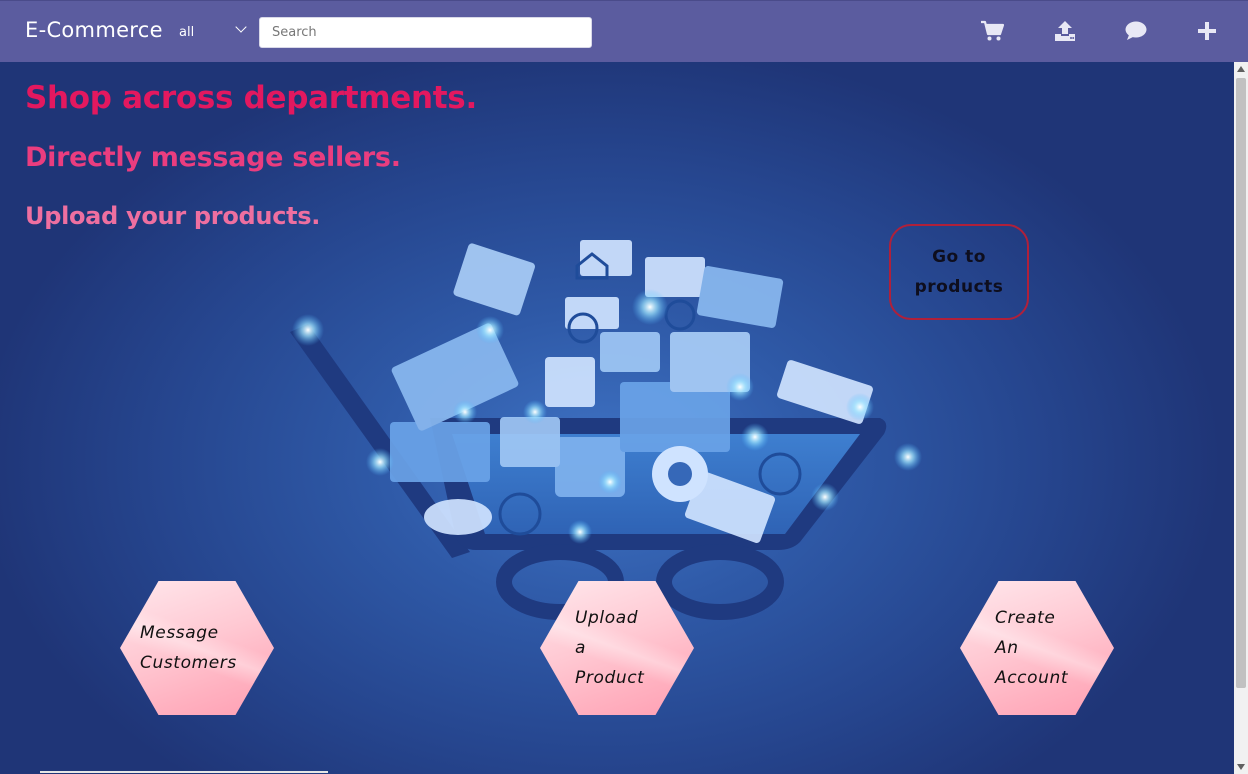  I want to click on go-to-products-button: Go to products, so click(959, 272).